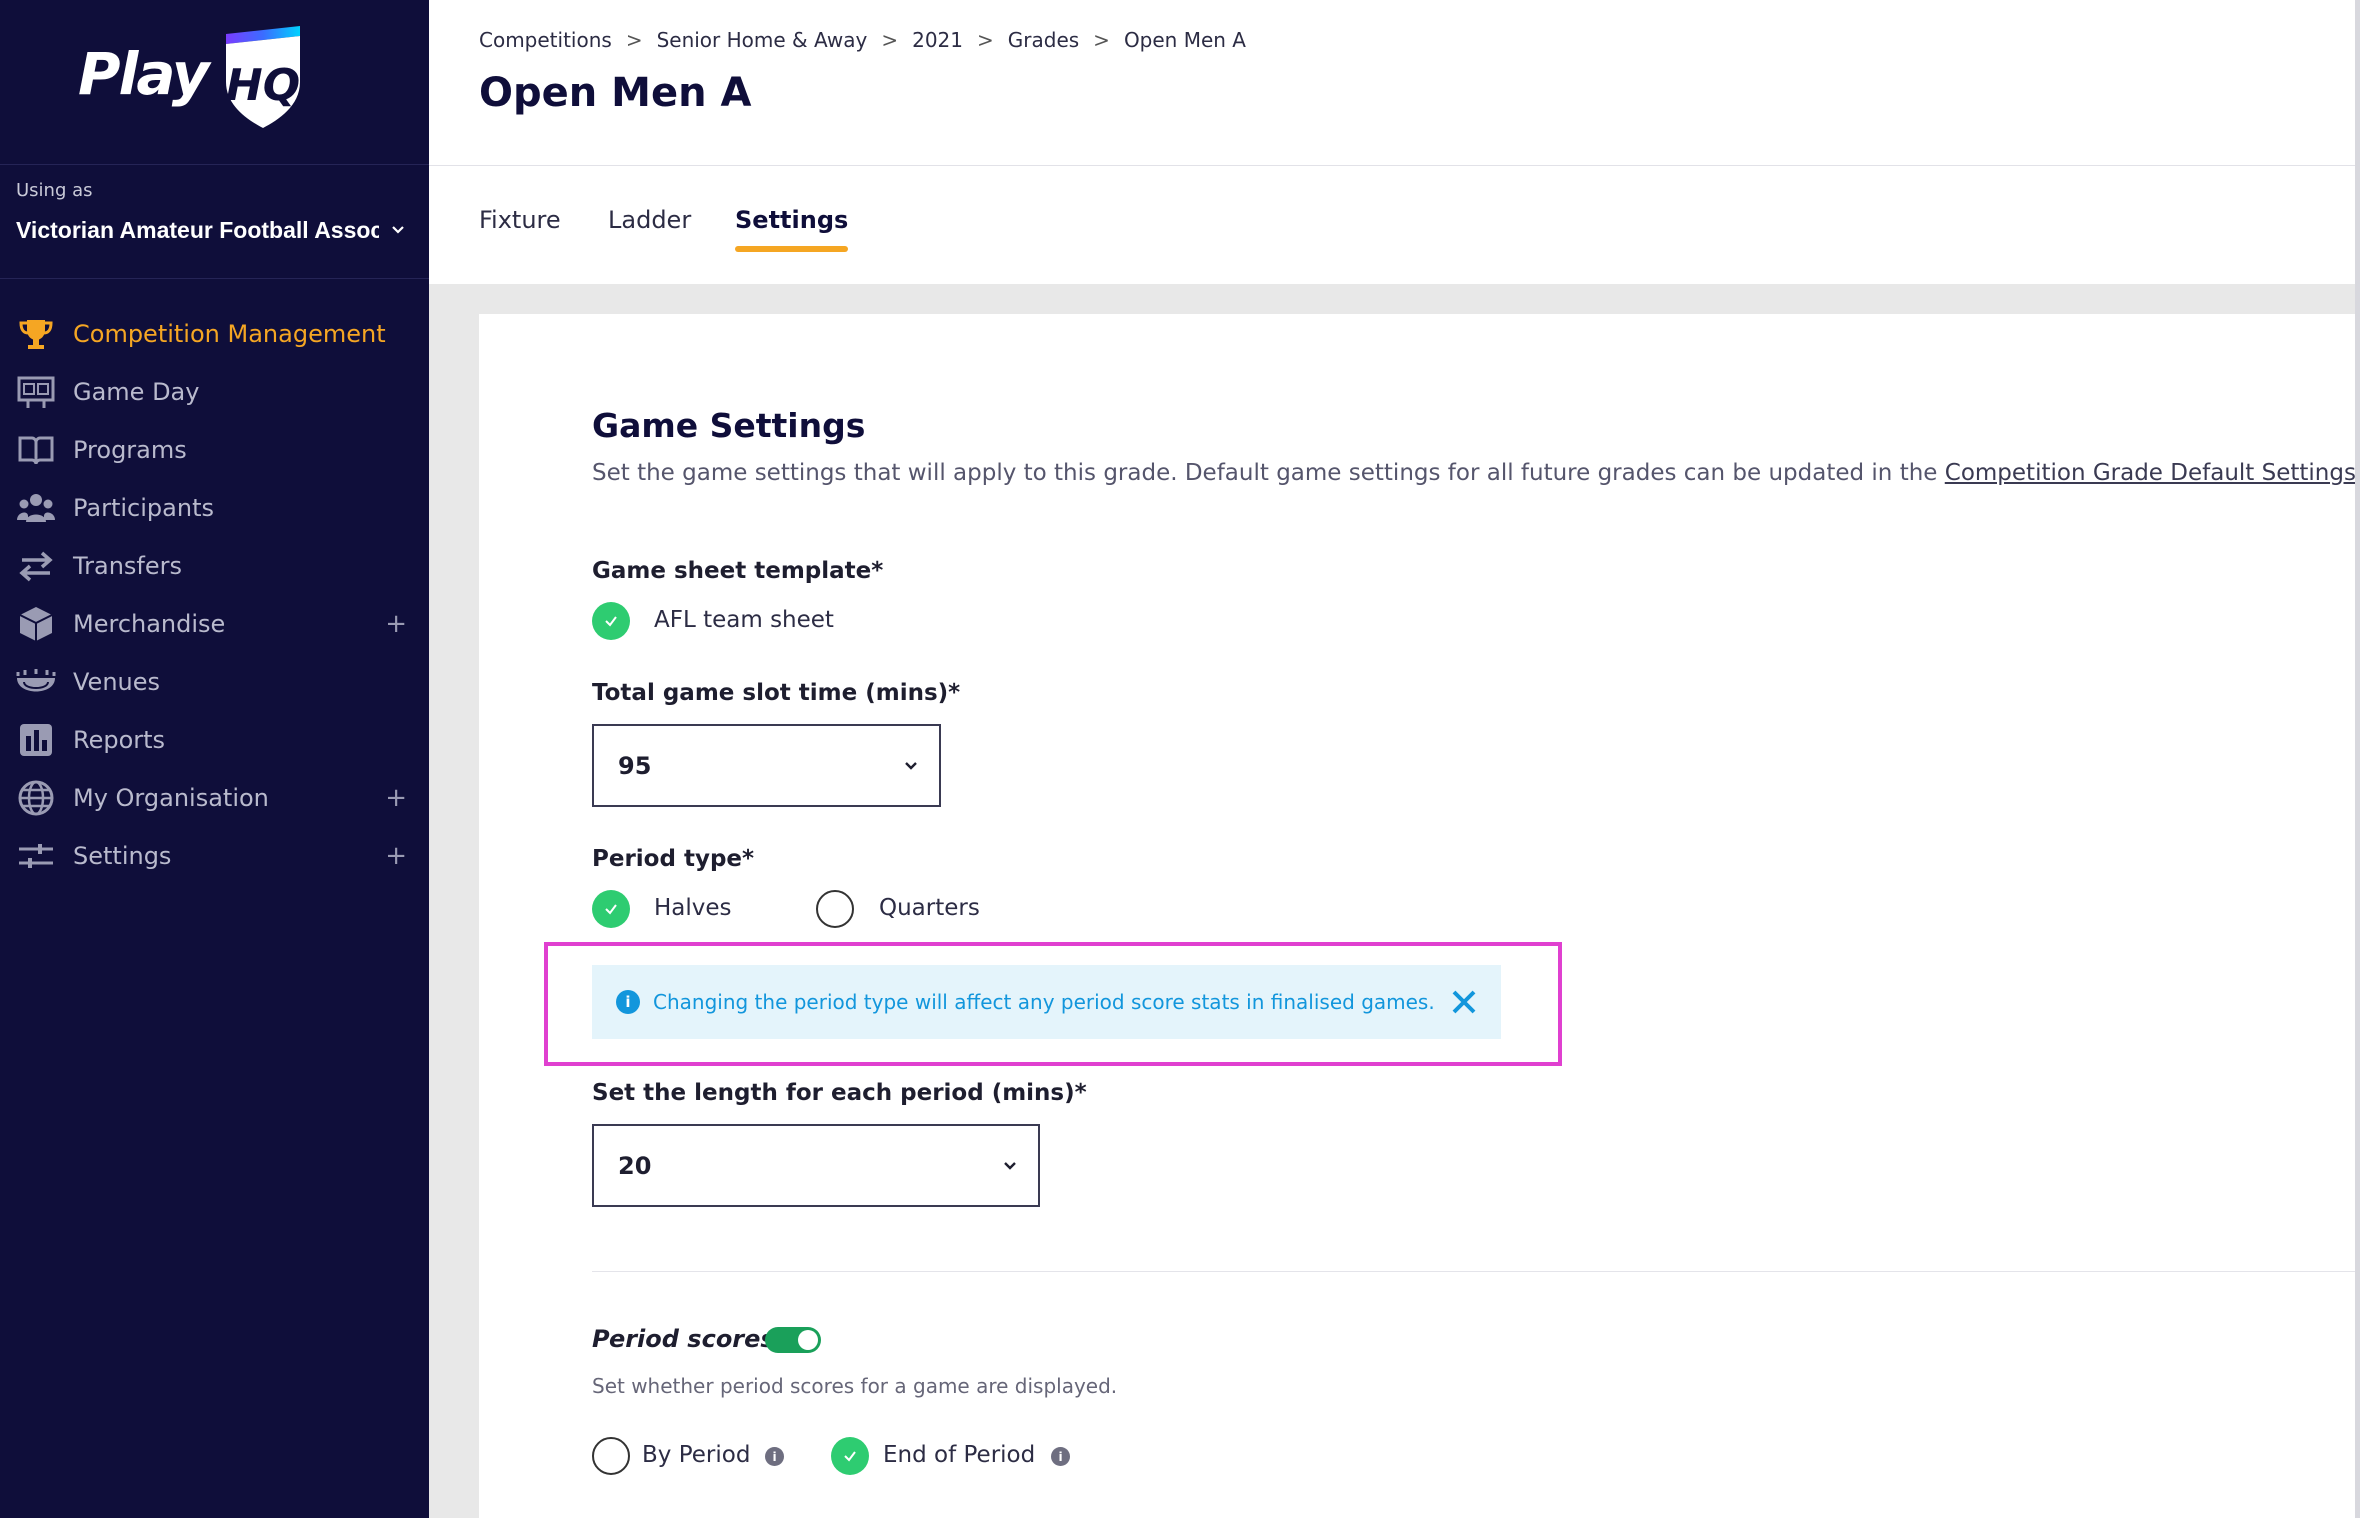 The height and width of the screenshot is (1518, 2360). Describe the element at coordinates (36, 392) in the screenshot. I see `scoreboard-icon` at that location.